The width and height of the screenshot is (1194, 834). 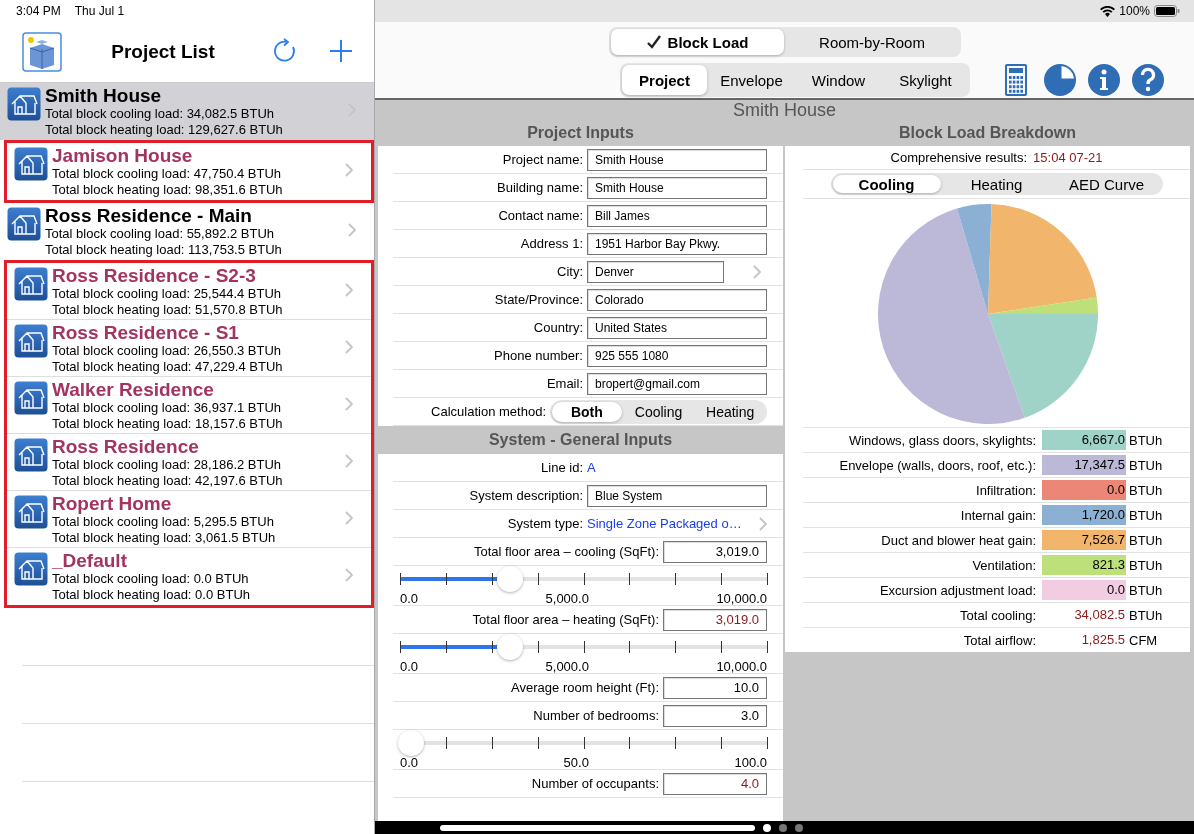 What do you see at coordinates (567, 598) in the screenshot?
I see `tick-label: 5,000.0` at bounding box center [567, 598].